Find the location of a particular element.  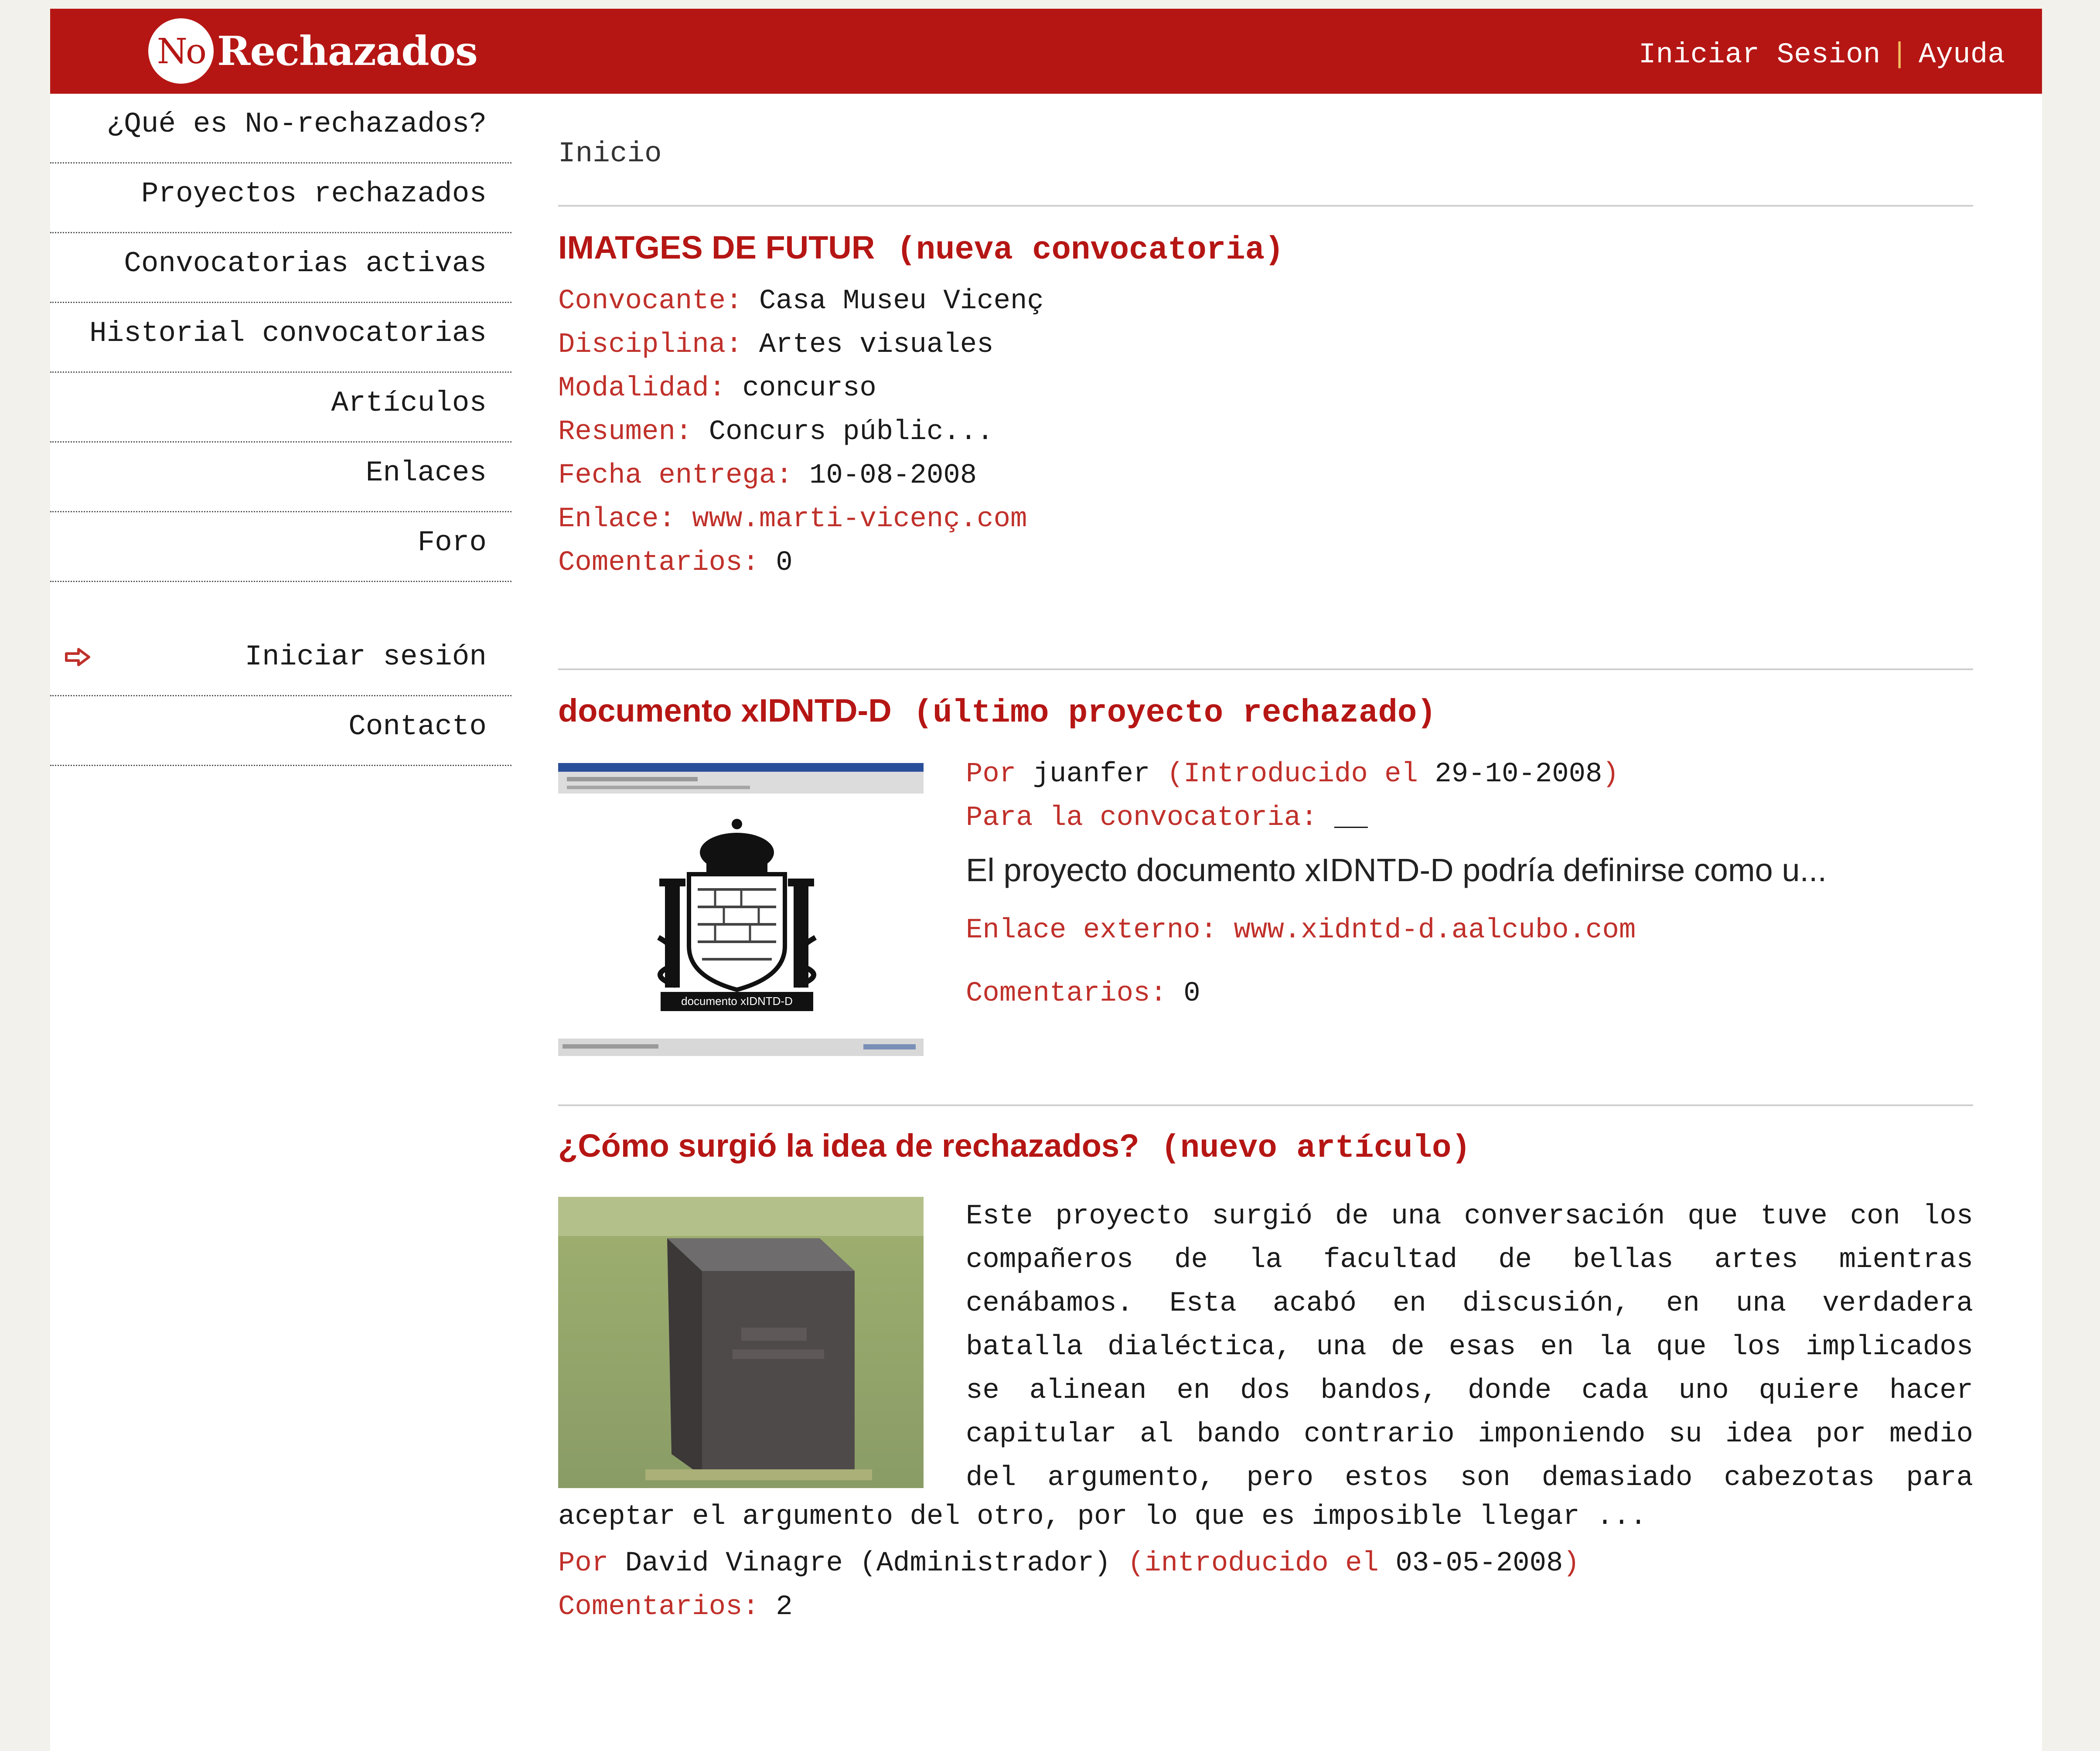

sidebar-item-label: Foro is located at coordinates (452, 542).